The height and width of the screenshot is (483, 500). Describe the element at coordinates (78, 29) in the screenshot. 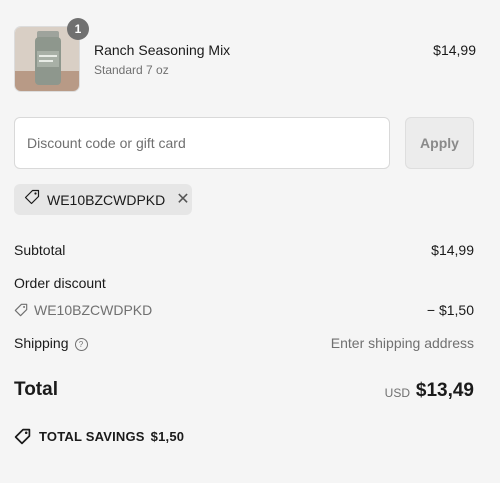

I see `quantity-badge: 1` at that location.